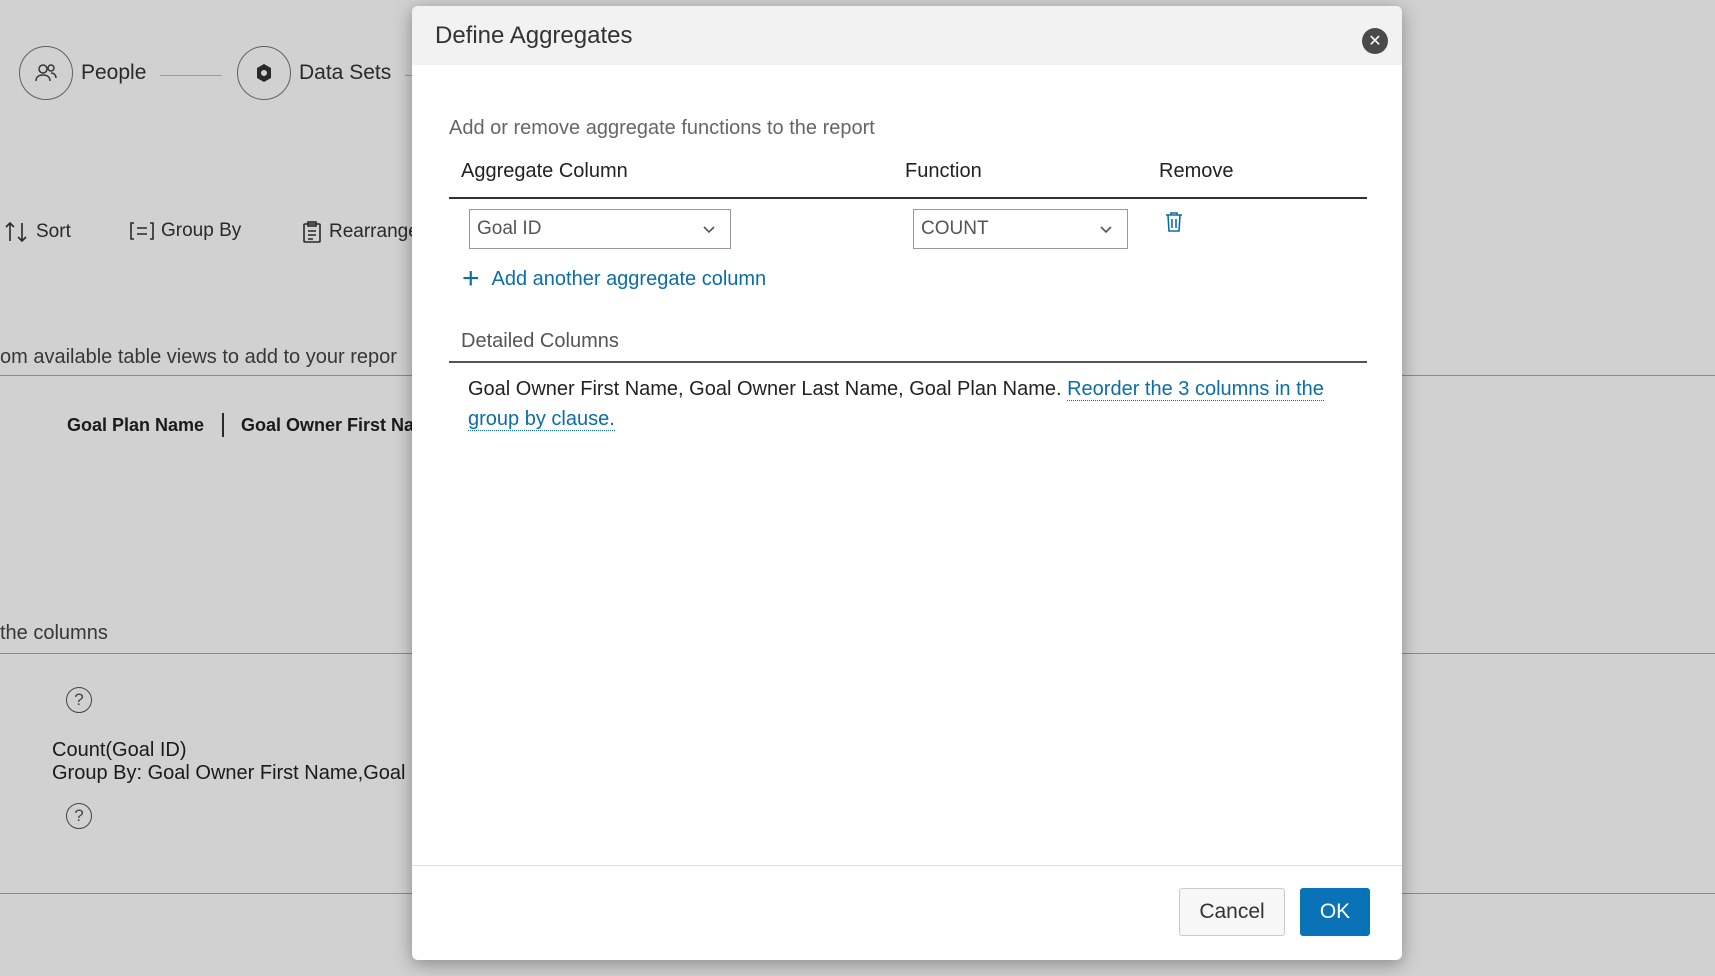 Image resolution: width=1715 pixels, height=976 pixels. What do you see at coordinates (1196, 171) in the screenshot?
I see `header-remove: Remove` at bounding box center [1196, 171].